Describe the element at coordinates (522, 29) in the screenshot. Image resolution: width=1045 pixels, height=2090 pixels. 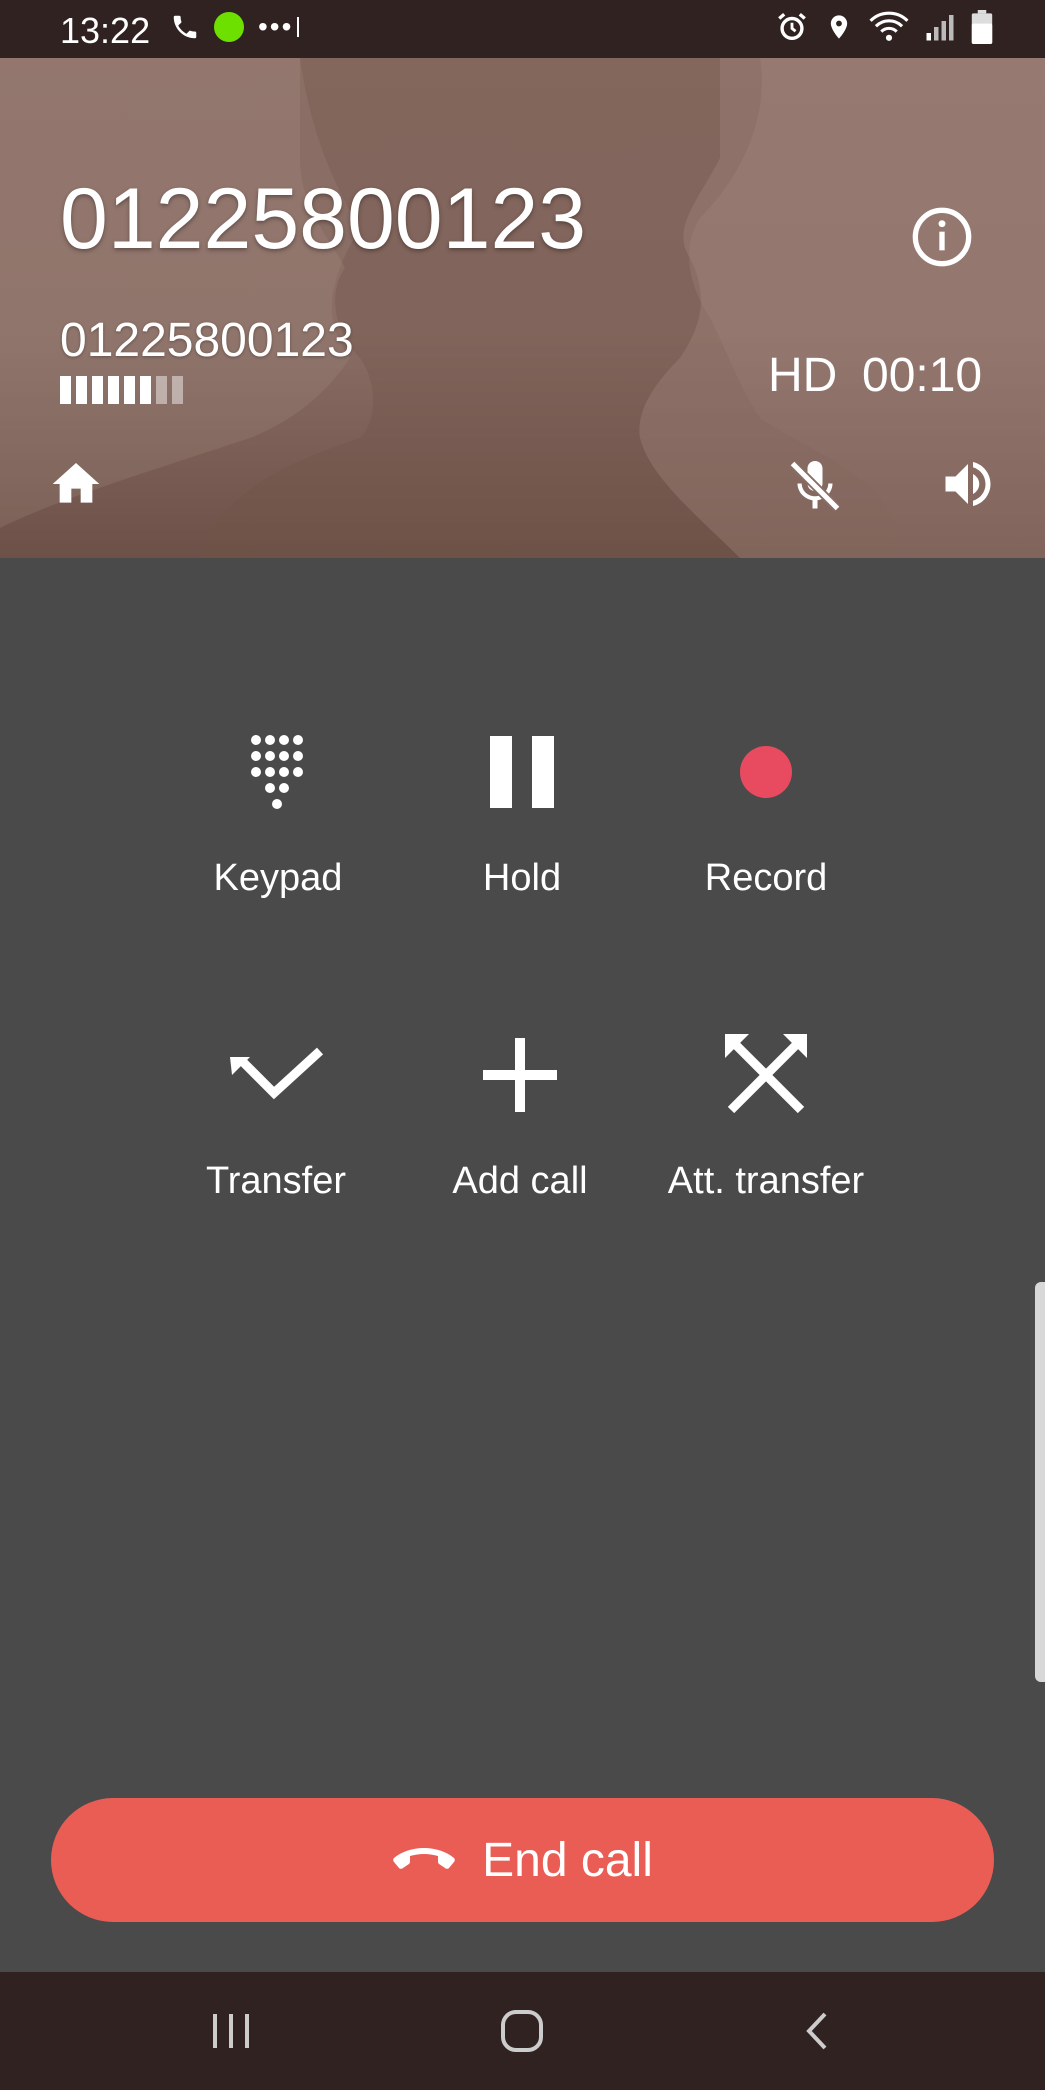
I see `status-bar: 13:22 •••` at that location.